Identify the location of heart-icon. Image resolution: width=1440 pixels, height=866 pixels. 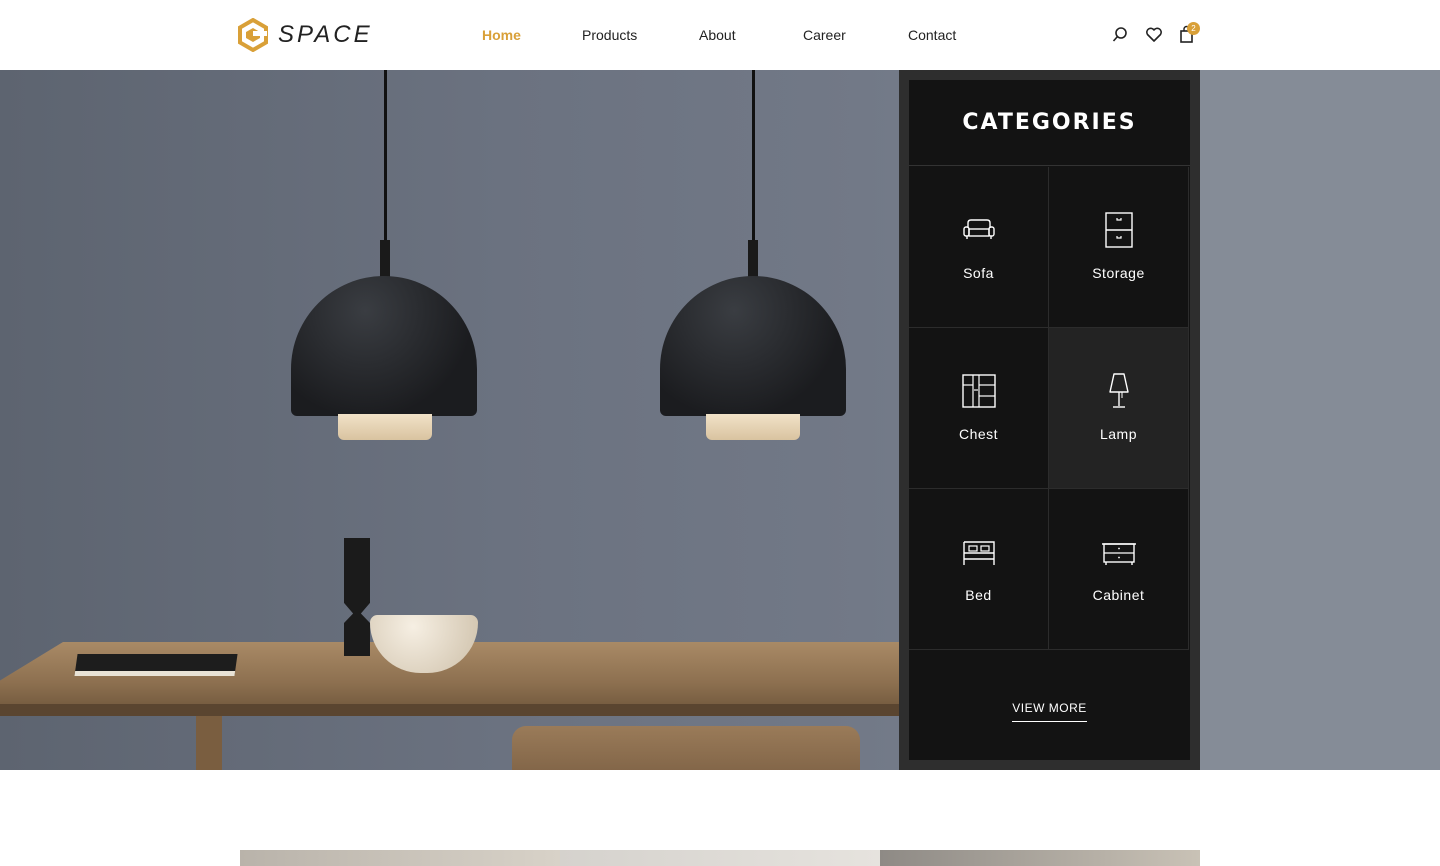
(1154, 35).